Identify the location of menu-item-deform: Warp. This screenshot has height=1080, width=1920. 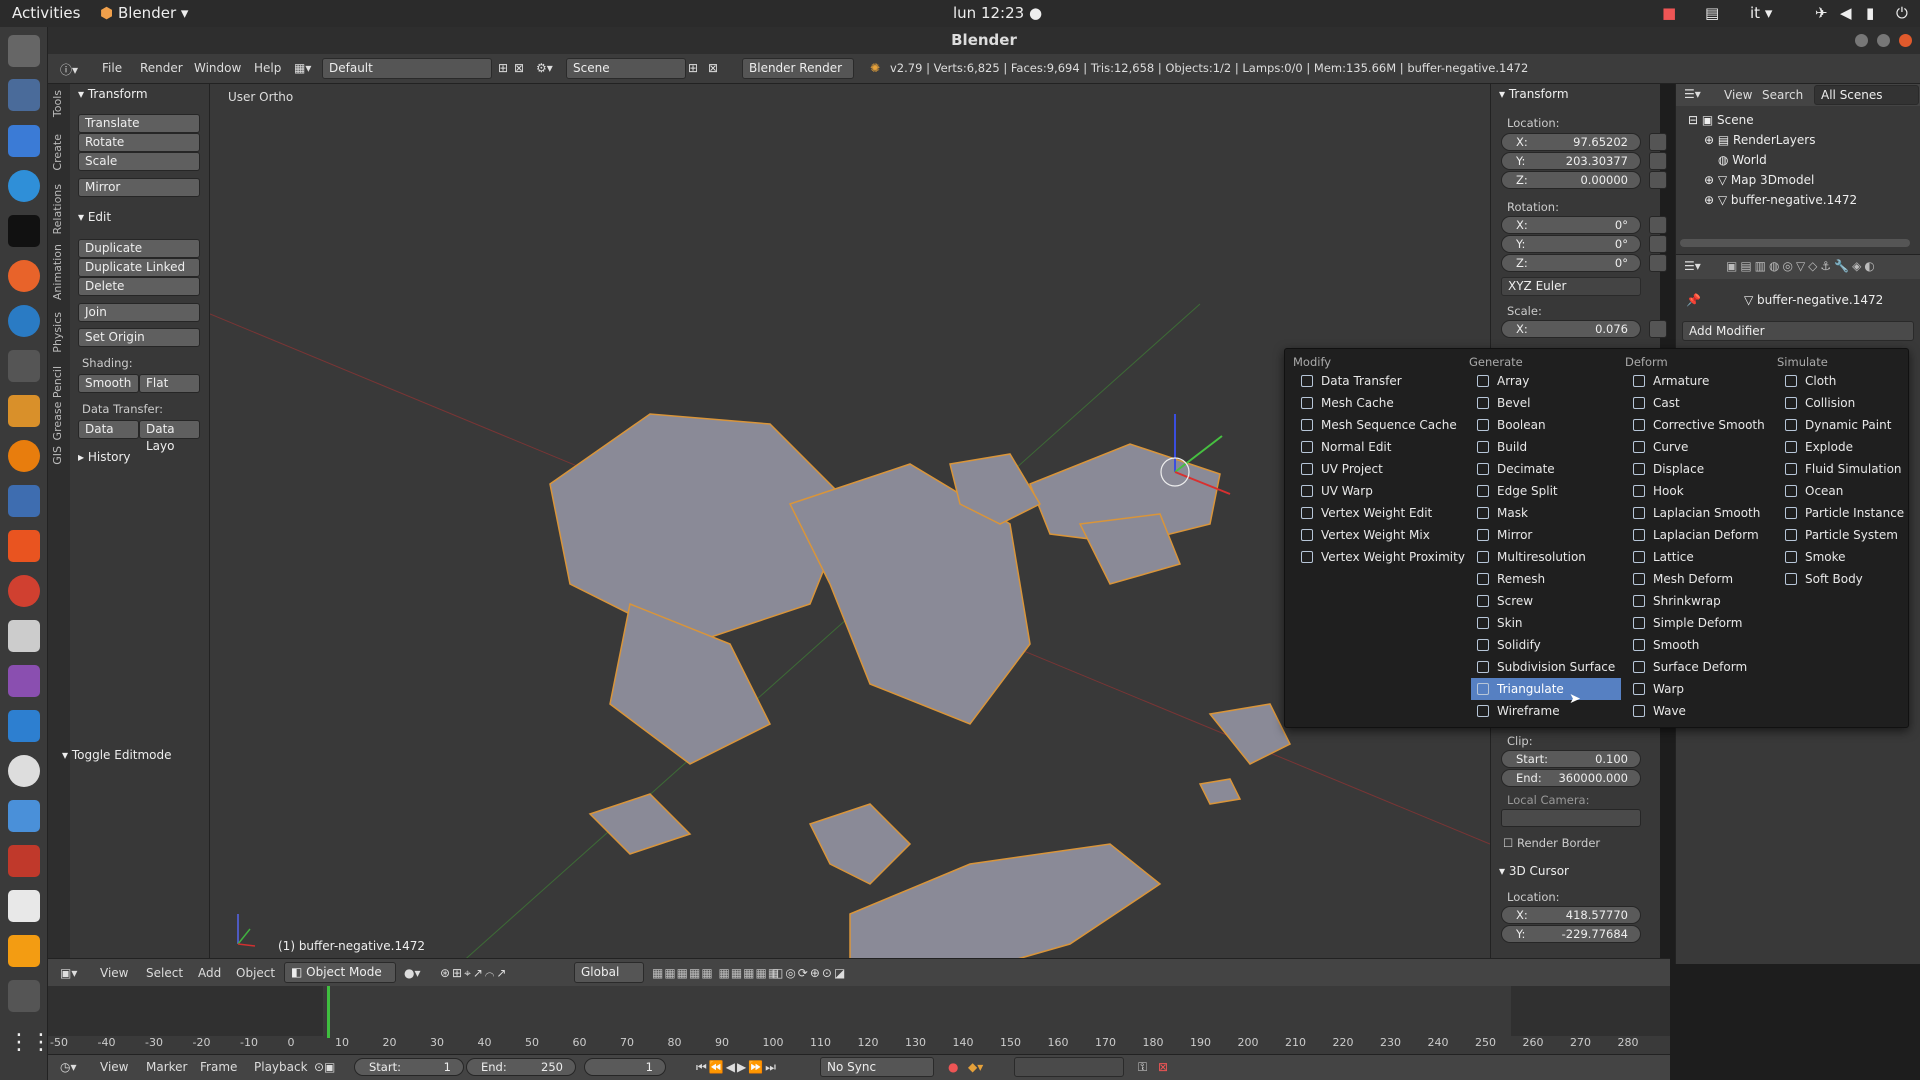
(1700, 689).